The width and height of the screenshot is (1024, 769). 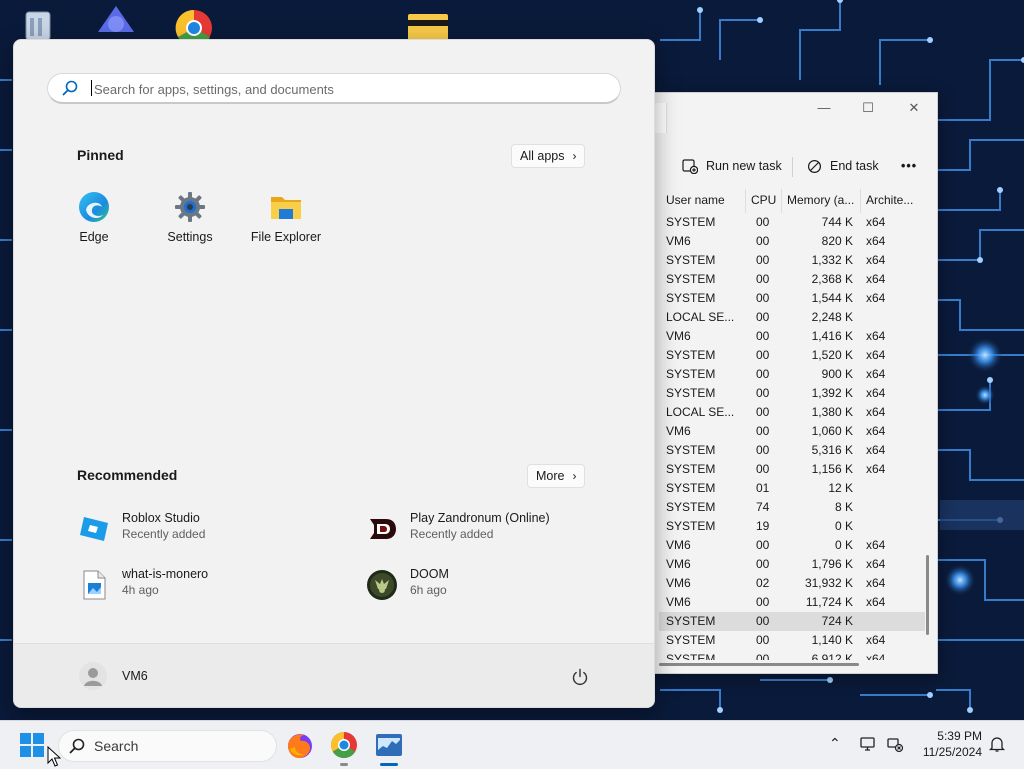 What do you see at coordinates (792, 393) in the screenshot?
I see `process-row: SYSTEM 00 1,392 K x64` at bounding box center [792, 393].